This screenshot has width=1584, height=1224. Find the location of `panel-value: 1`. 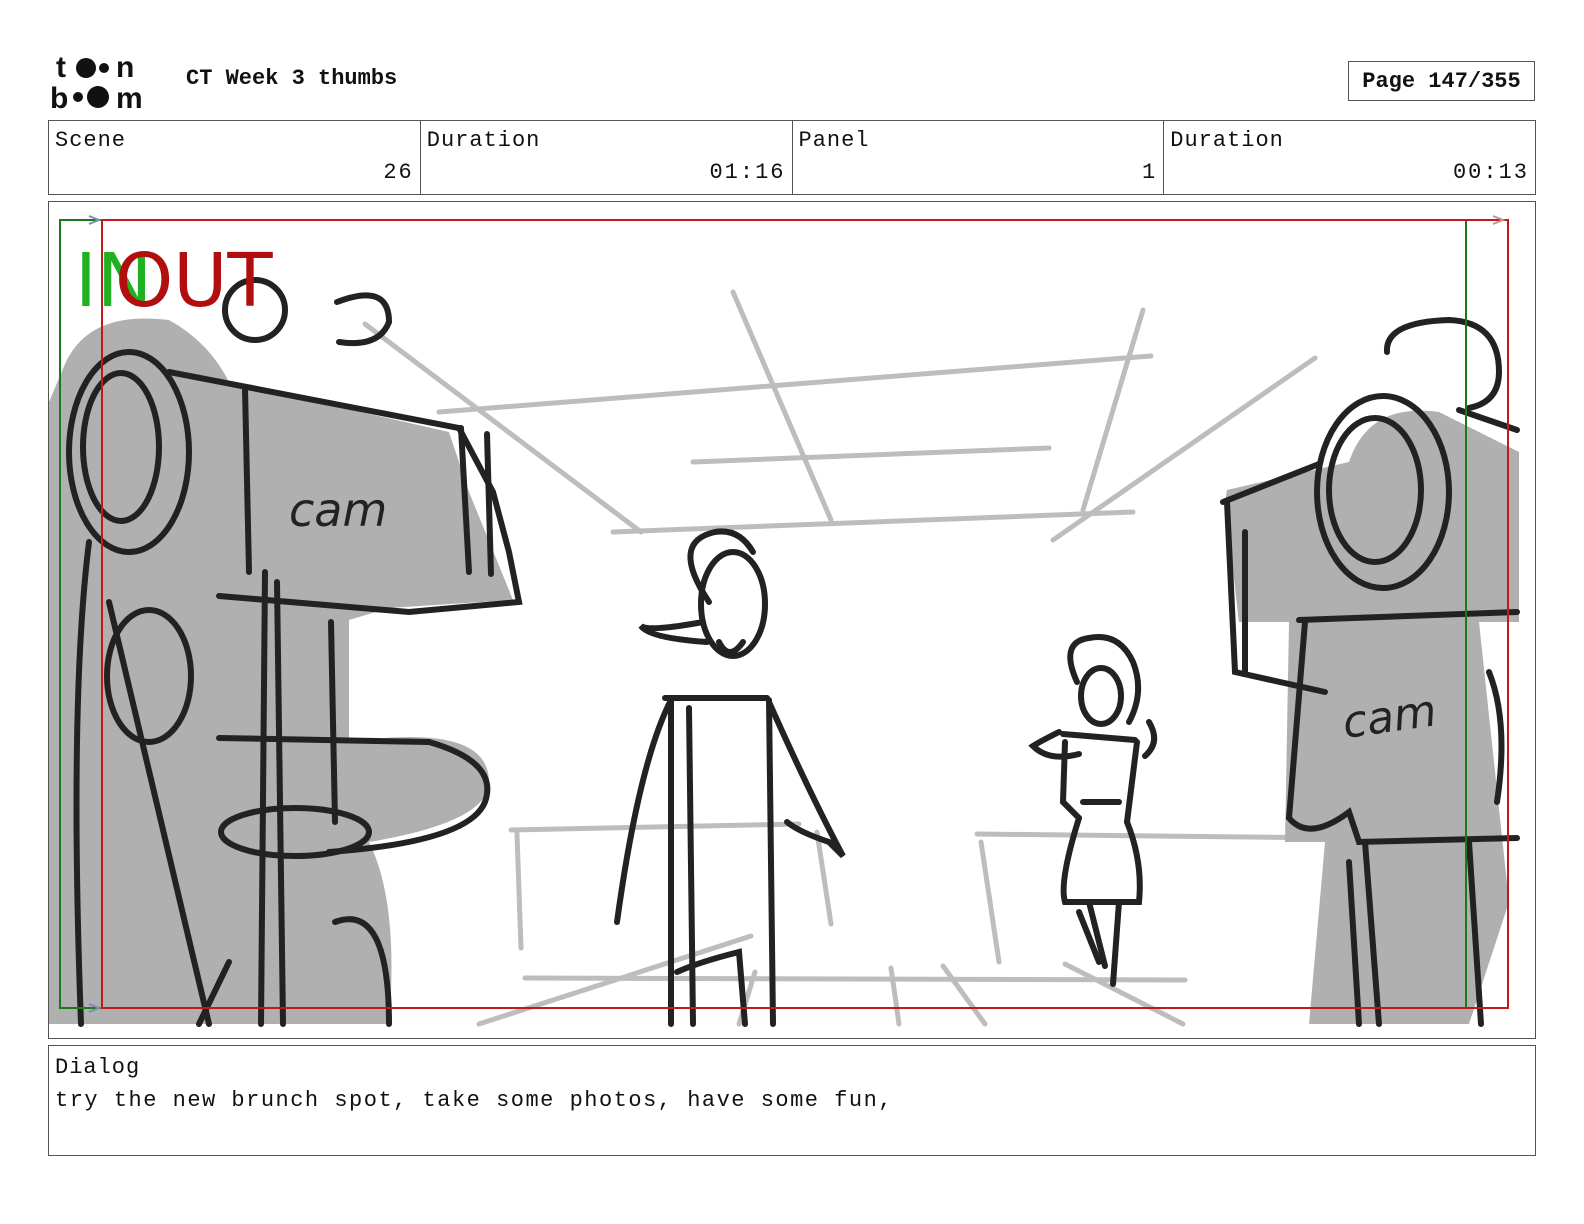

panel-value: 1 is located at coordinates (1150, 172).